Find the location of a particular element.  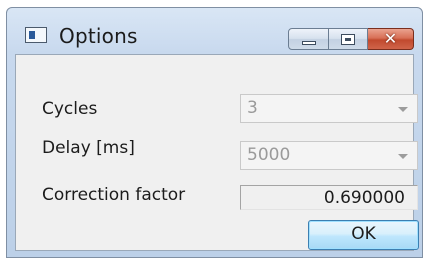

delay-dropdown: 5000 is located at coordinates (329, 155).